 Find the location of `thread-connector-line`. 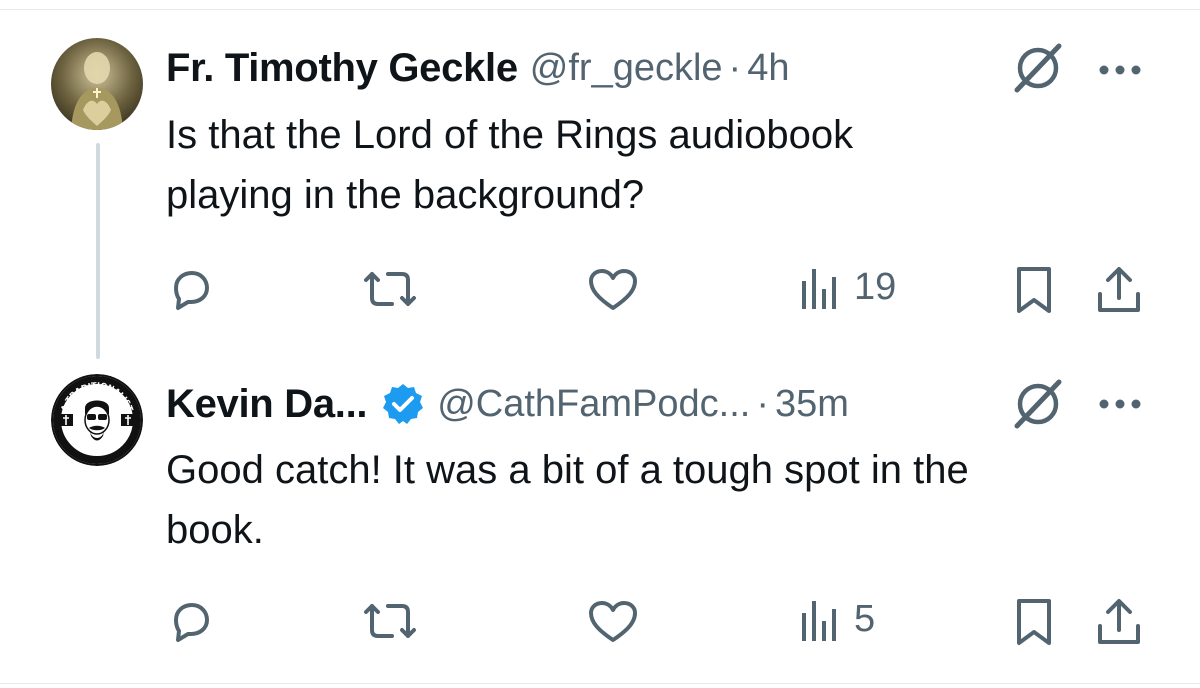

thread-connector-line is located at coordinates (98, 251).